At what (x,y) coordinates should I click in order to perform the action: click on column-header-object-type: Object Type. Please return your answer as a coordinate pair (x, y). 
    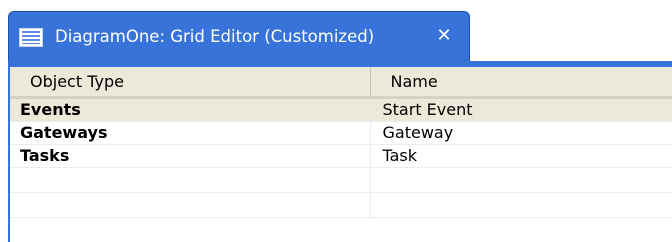
    Looking at the image, I should click on (190, 83).